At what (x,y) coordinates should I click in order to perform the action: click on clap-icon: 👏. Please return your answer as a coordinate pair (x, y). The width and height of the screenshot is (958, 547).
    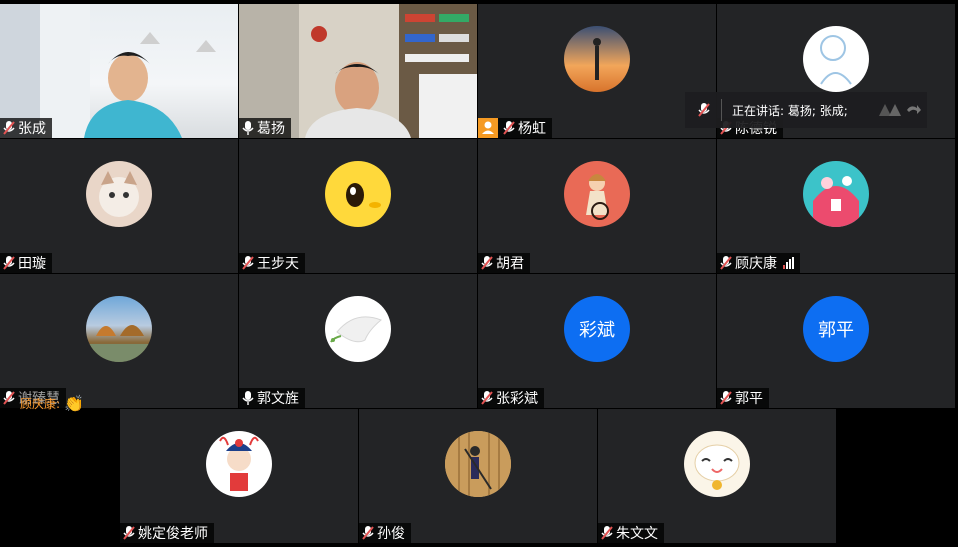
    Looking at the image, I should click on (74, 403).